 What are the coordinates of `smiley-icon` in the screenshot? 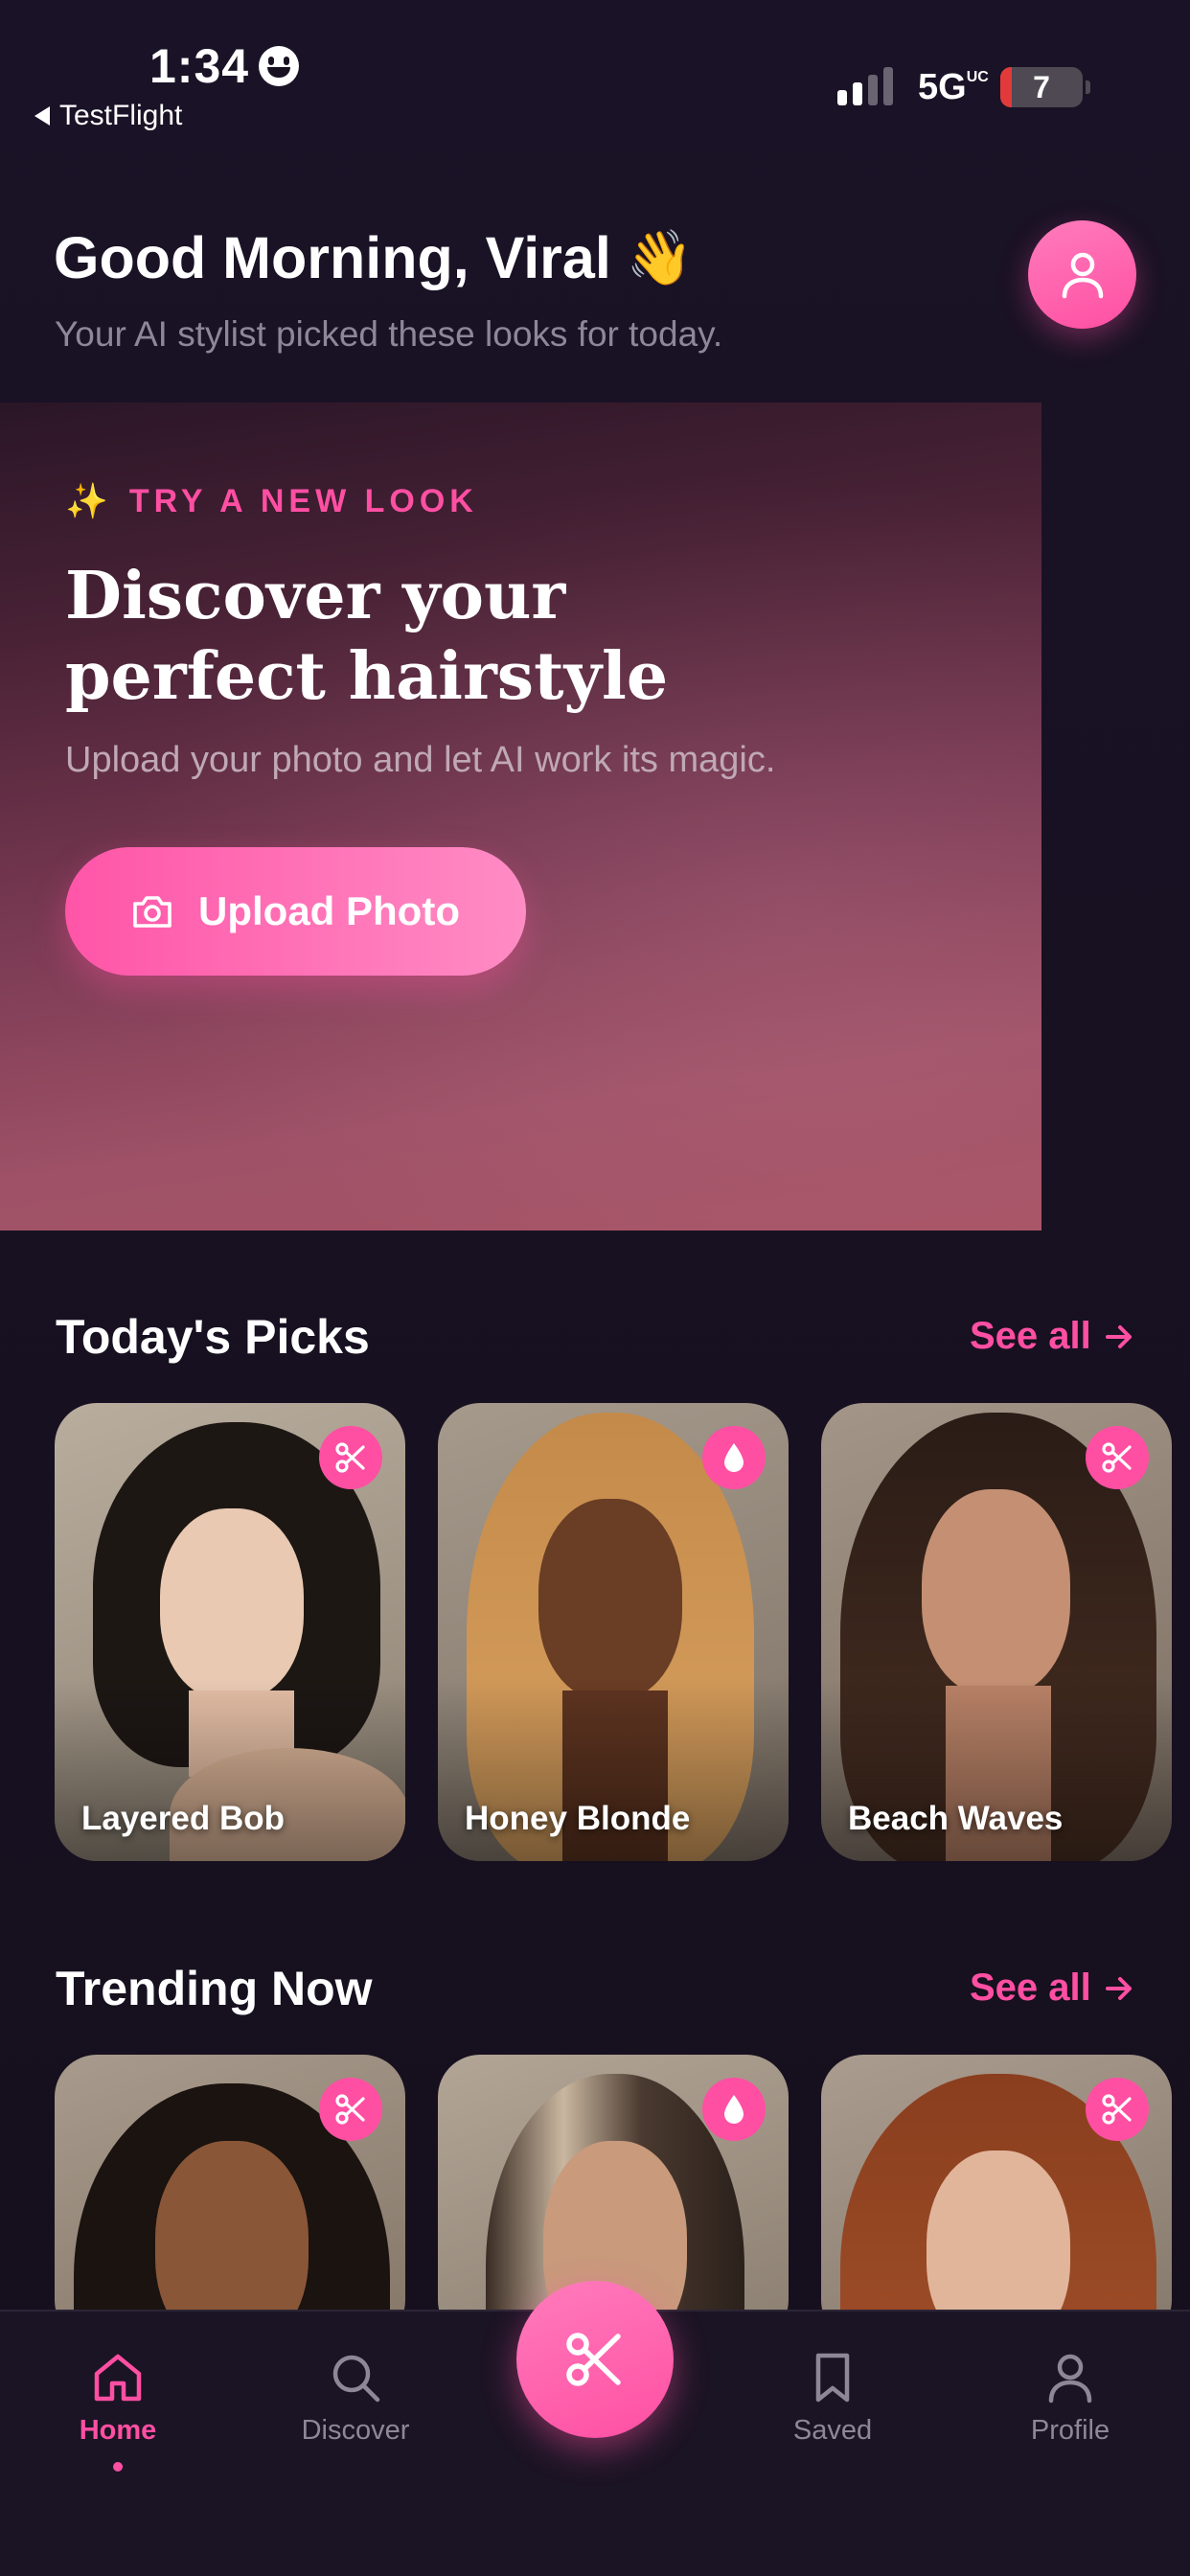 It's located at (279, 66).